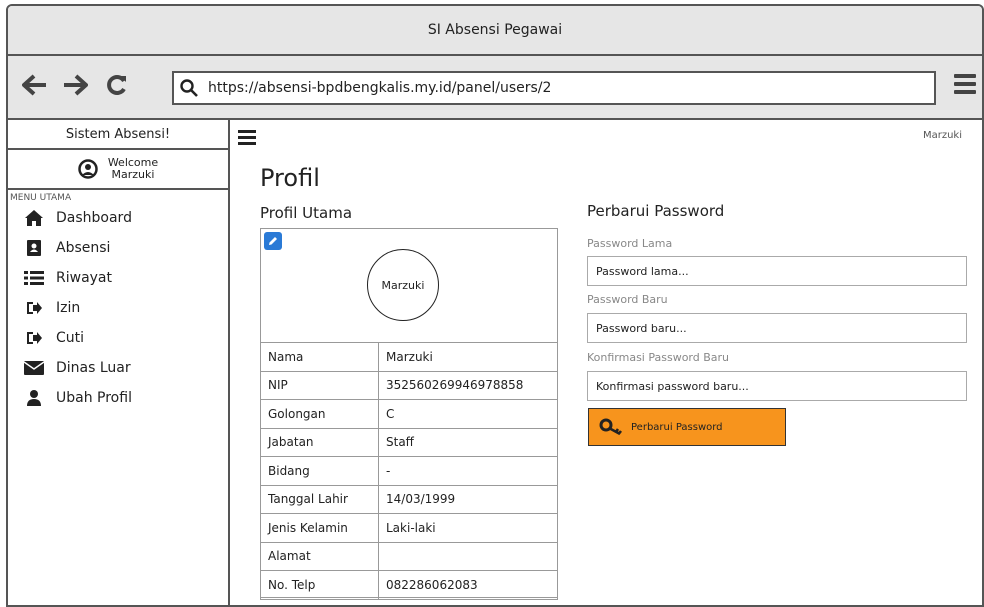 This screenshot has width=984, height=607. I want to click on confirm-password-label: Konfirmasi Password Baru, so click(658, 357).